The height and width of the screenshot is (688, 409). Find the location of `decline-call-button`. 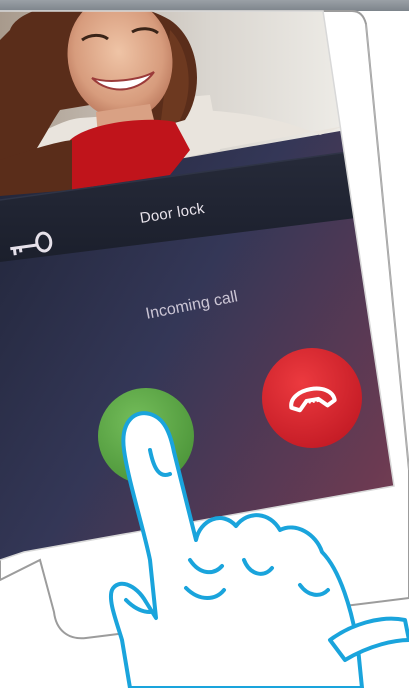

decline-call-button is located at coordinates (312, 400).